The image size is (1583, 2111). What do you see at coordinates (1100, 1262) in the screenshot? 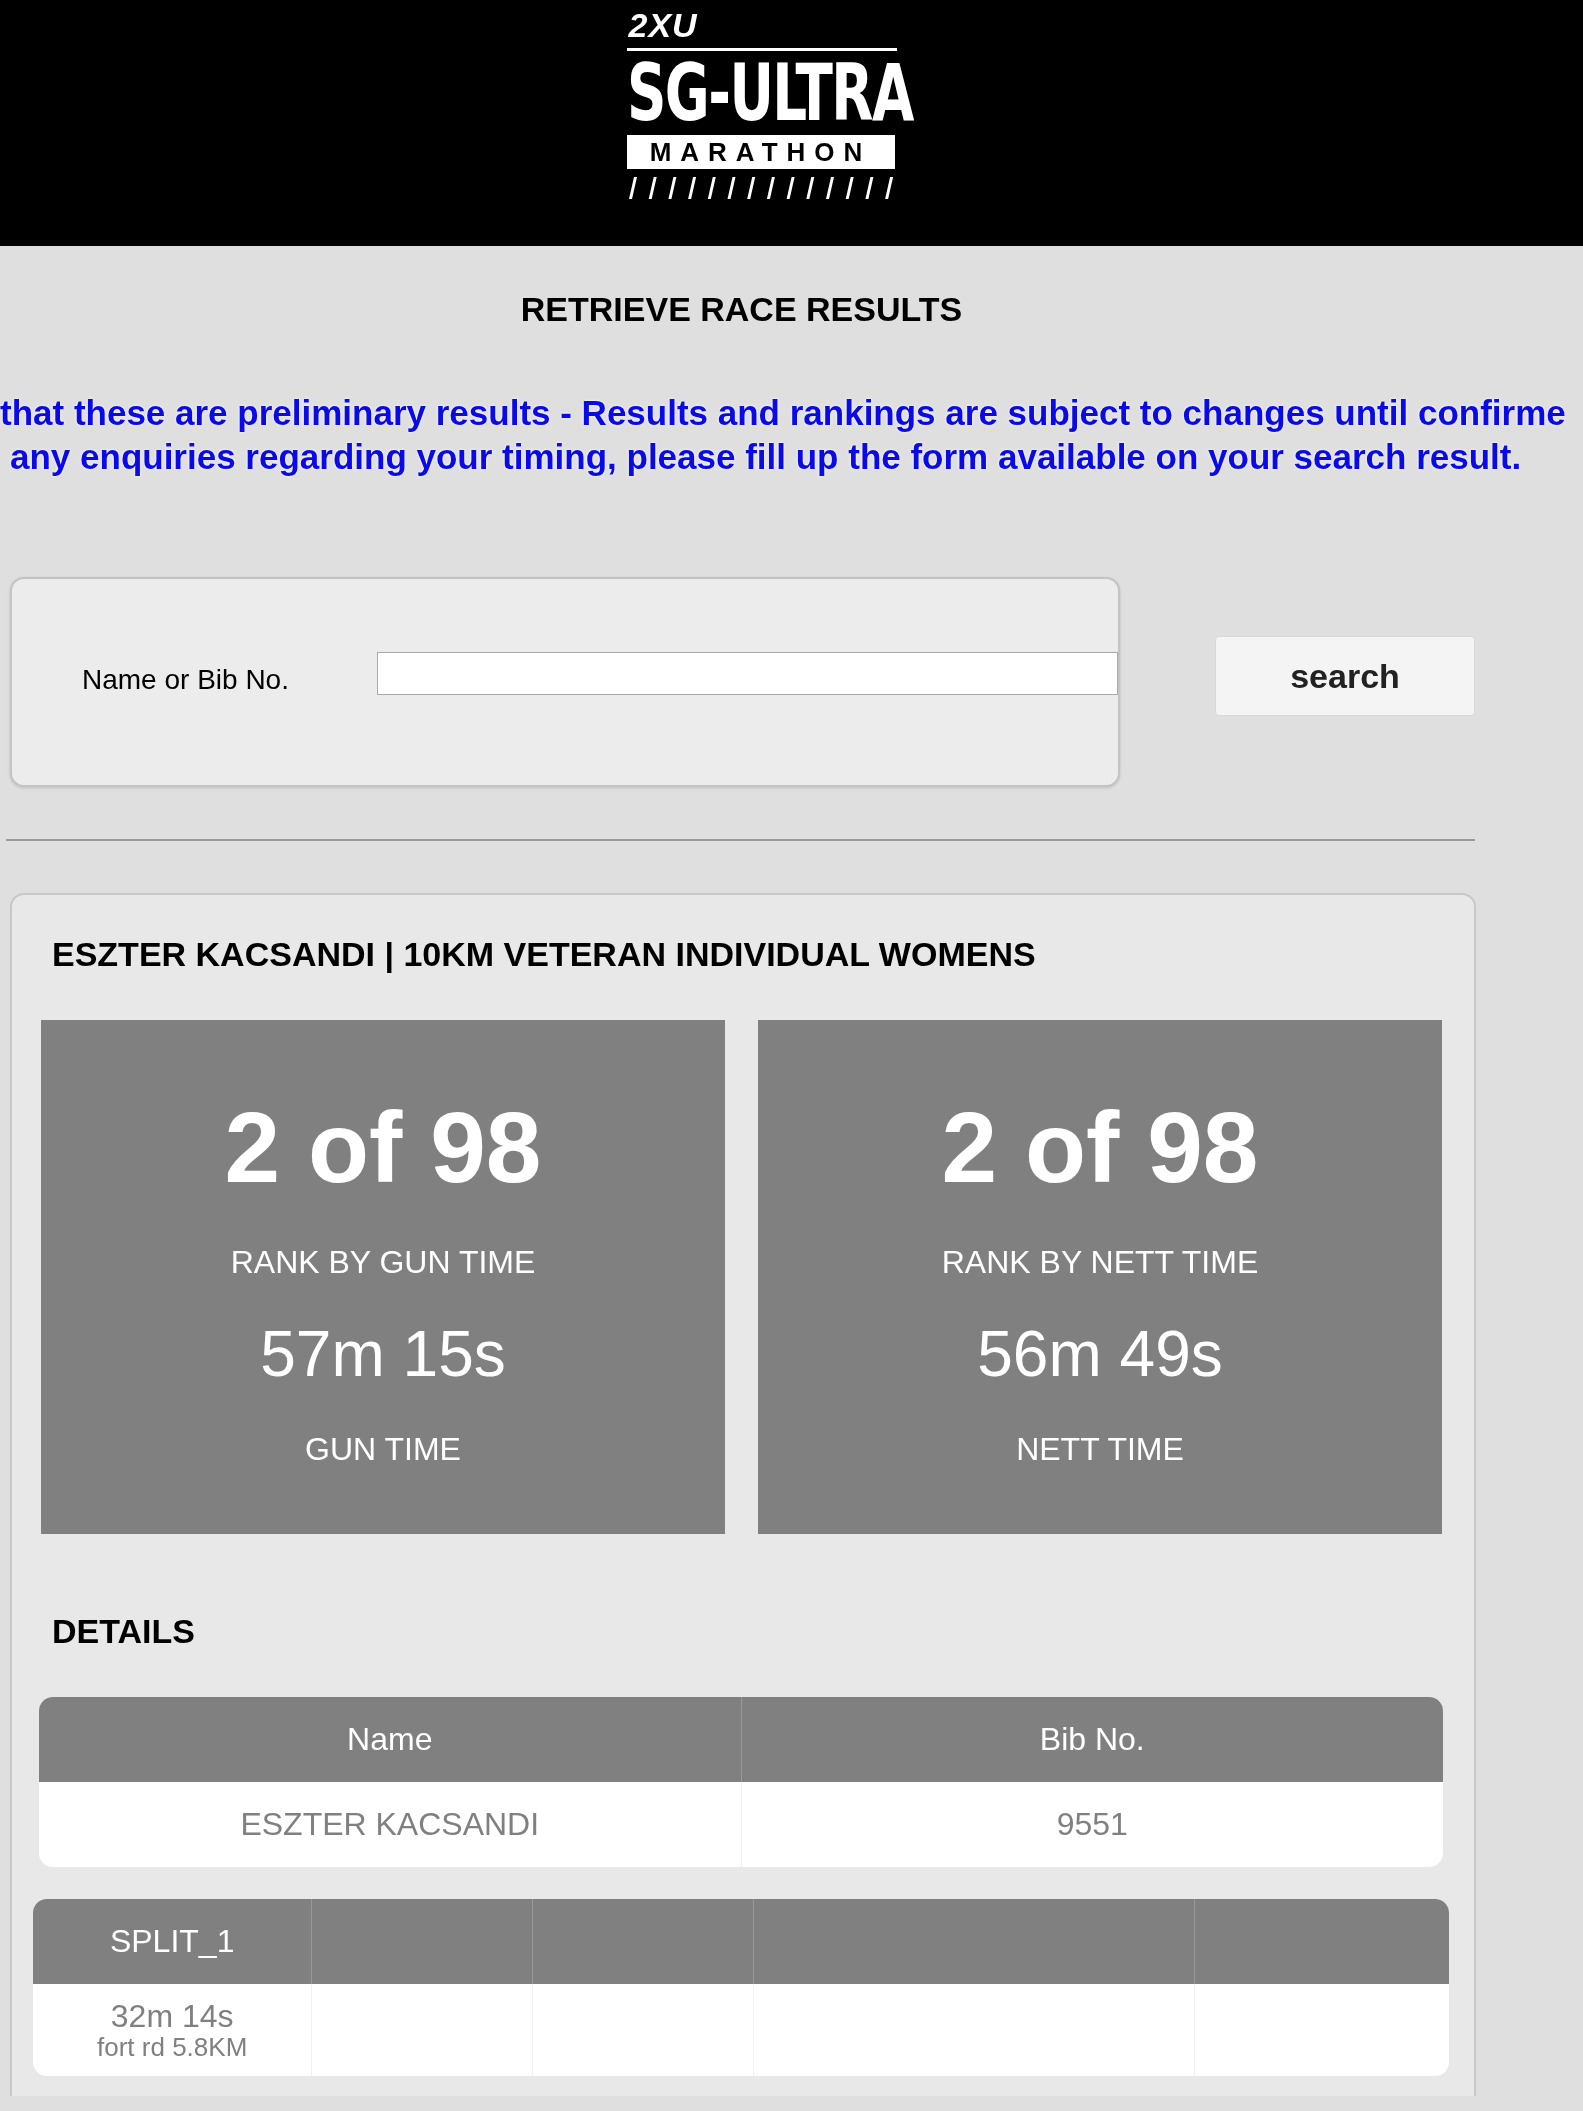
I see `rank-label: RANK BY NETT TIME` at bounding box center [1100, 1262].